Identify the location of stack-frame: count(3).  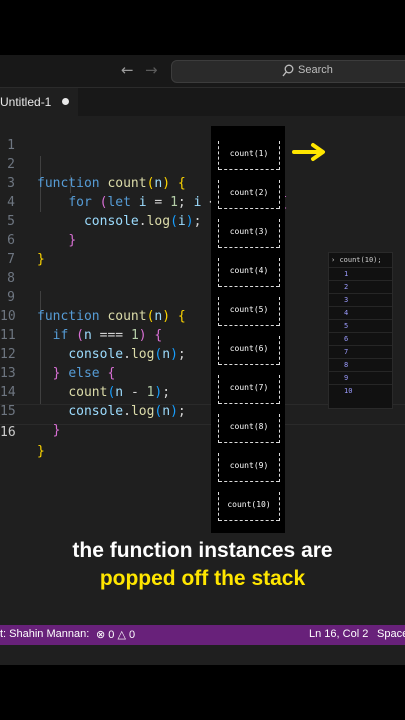
(249, 233).